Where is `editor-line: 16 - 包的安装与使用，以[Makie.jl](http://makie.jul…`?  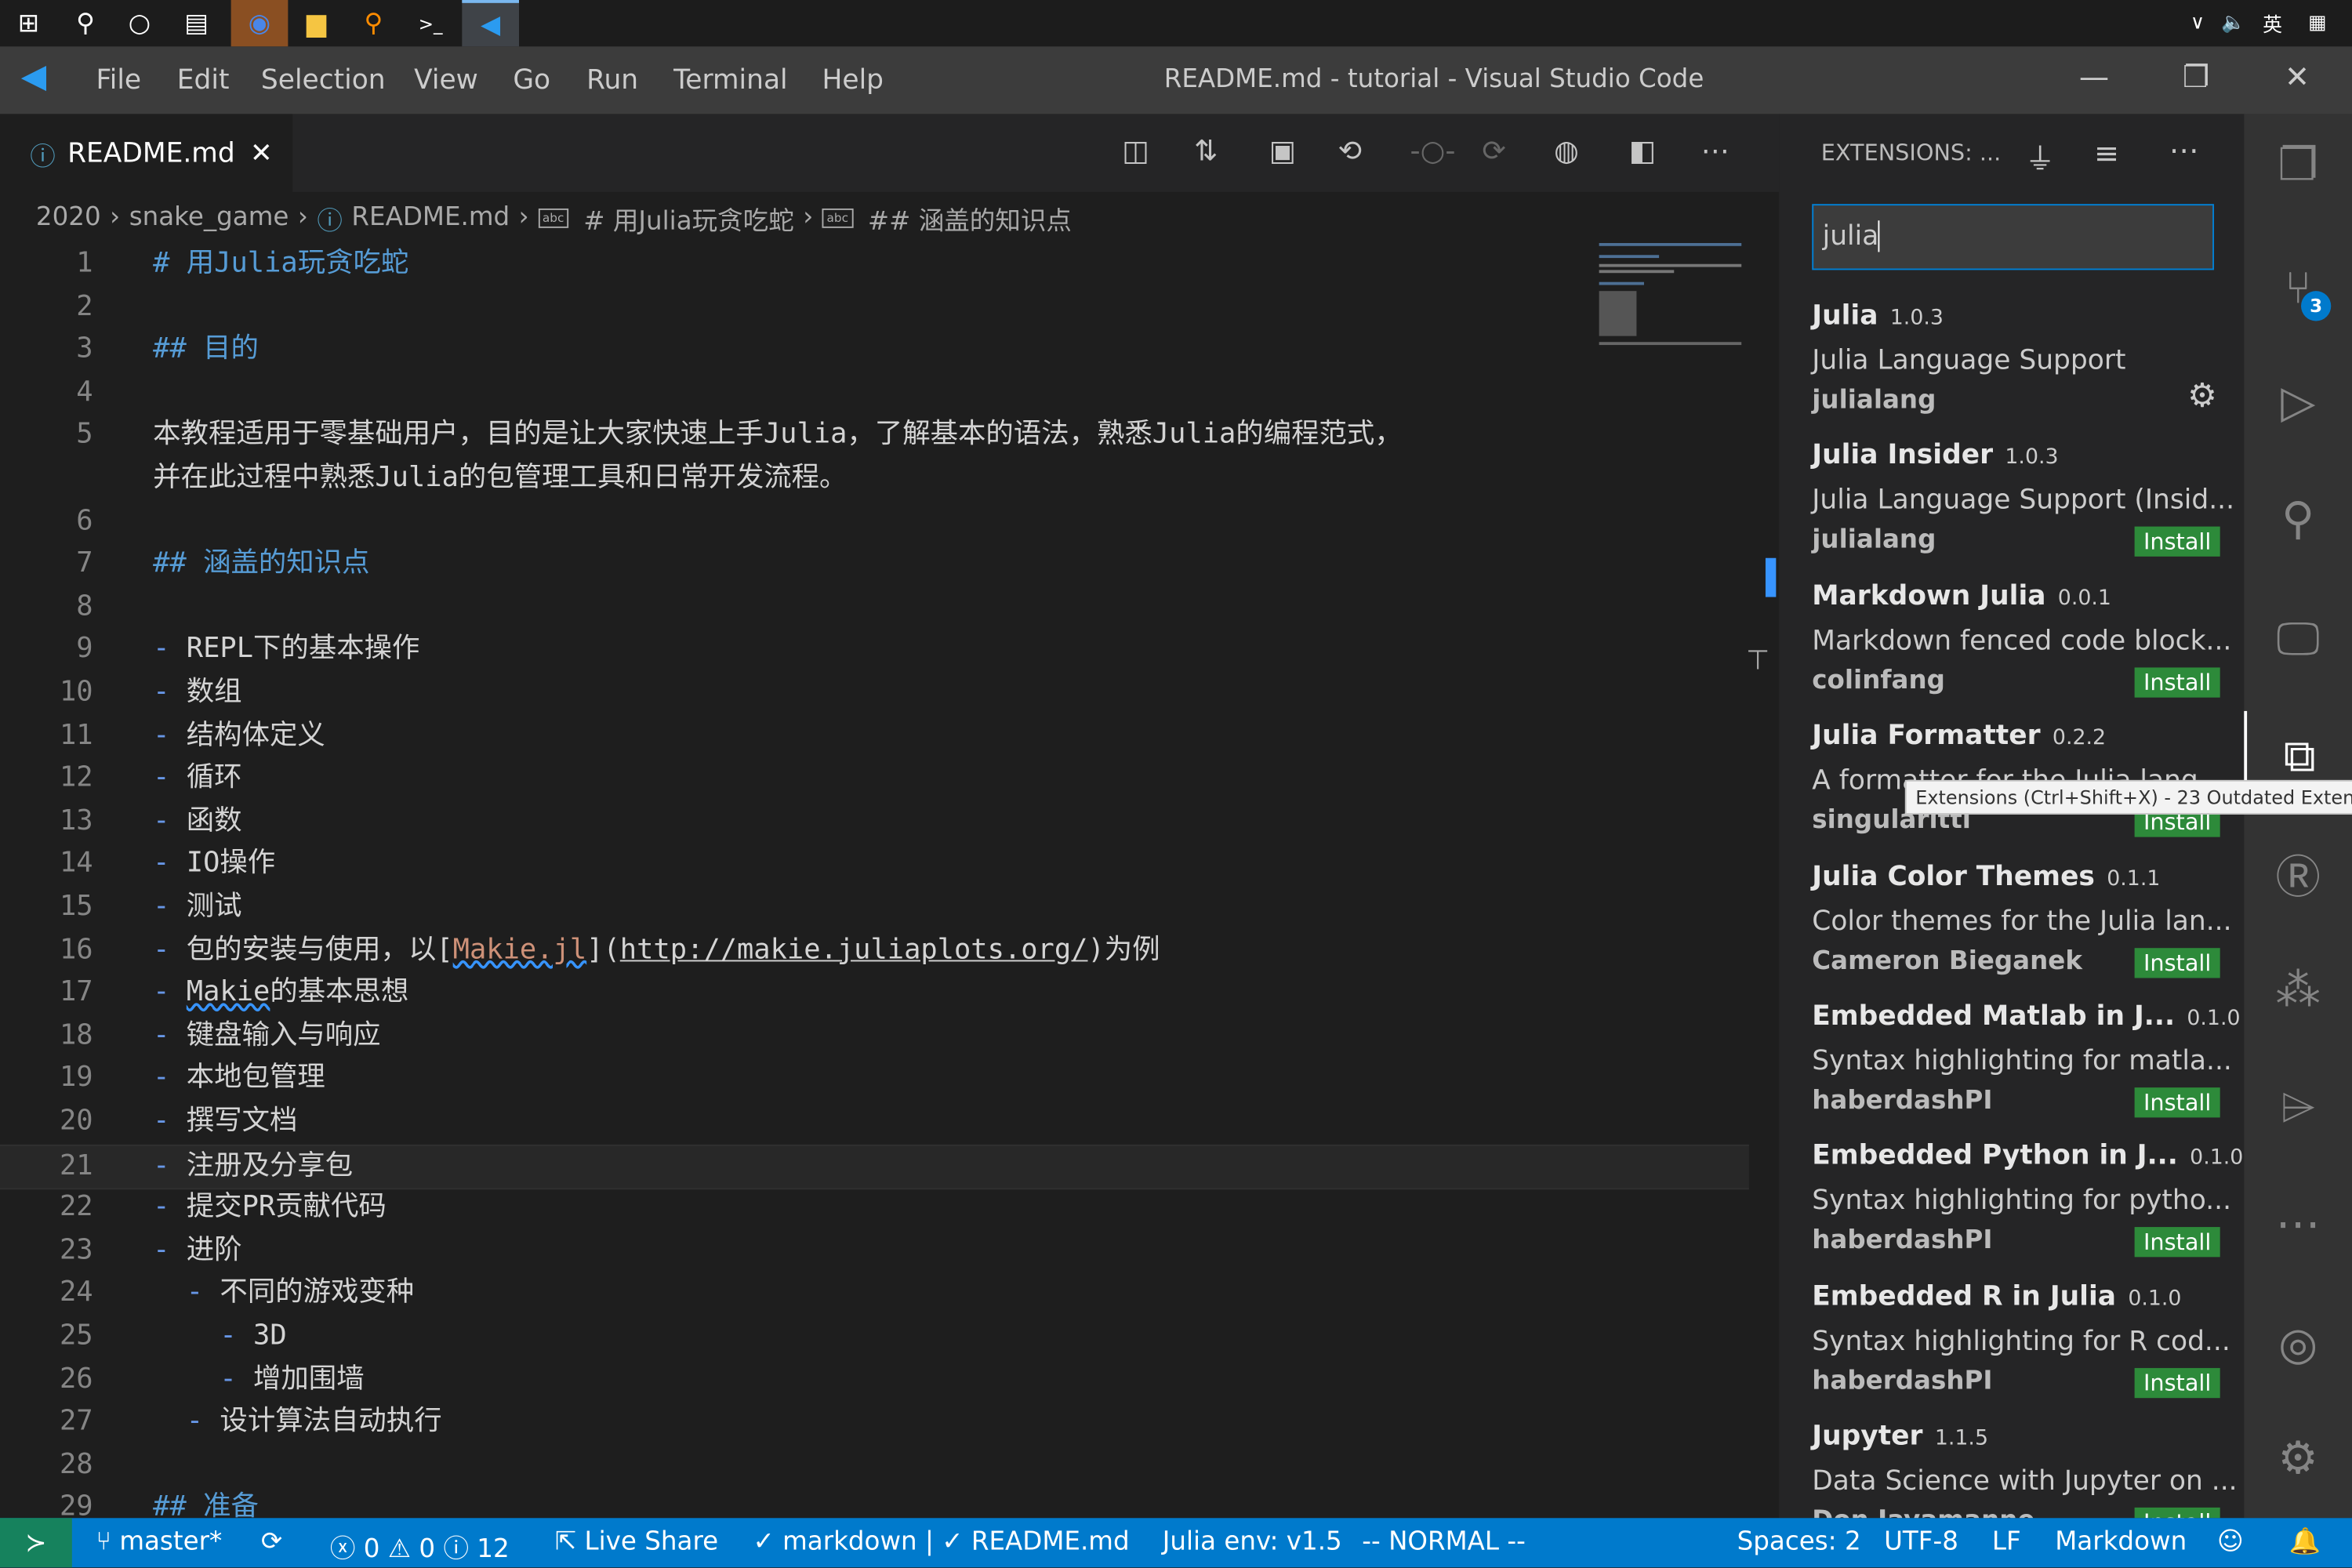 editor-line: 16 - 包的安装与使用，以[Makie.jl](http://makie.jul… is located at coordinates (874, 950).